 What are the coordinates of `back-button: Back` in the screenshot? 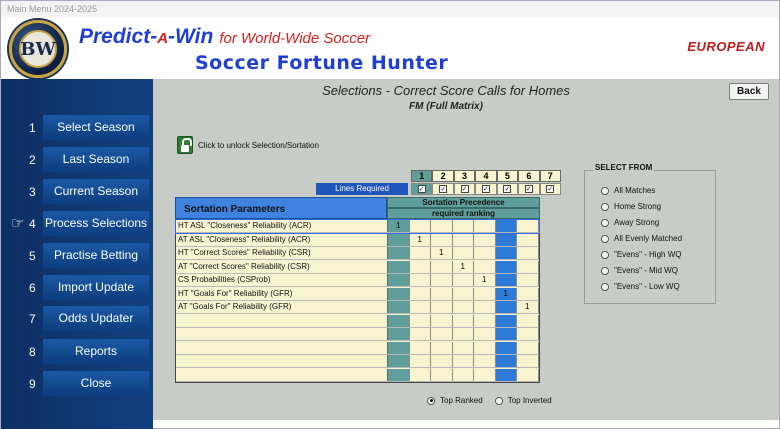 It's located at (749, 91).